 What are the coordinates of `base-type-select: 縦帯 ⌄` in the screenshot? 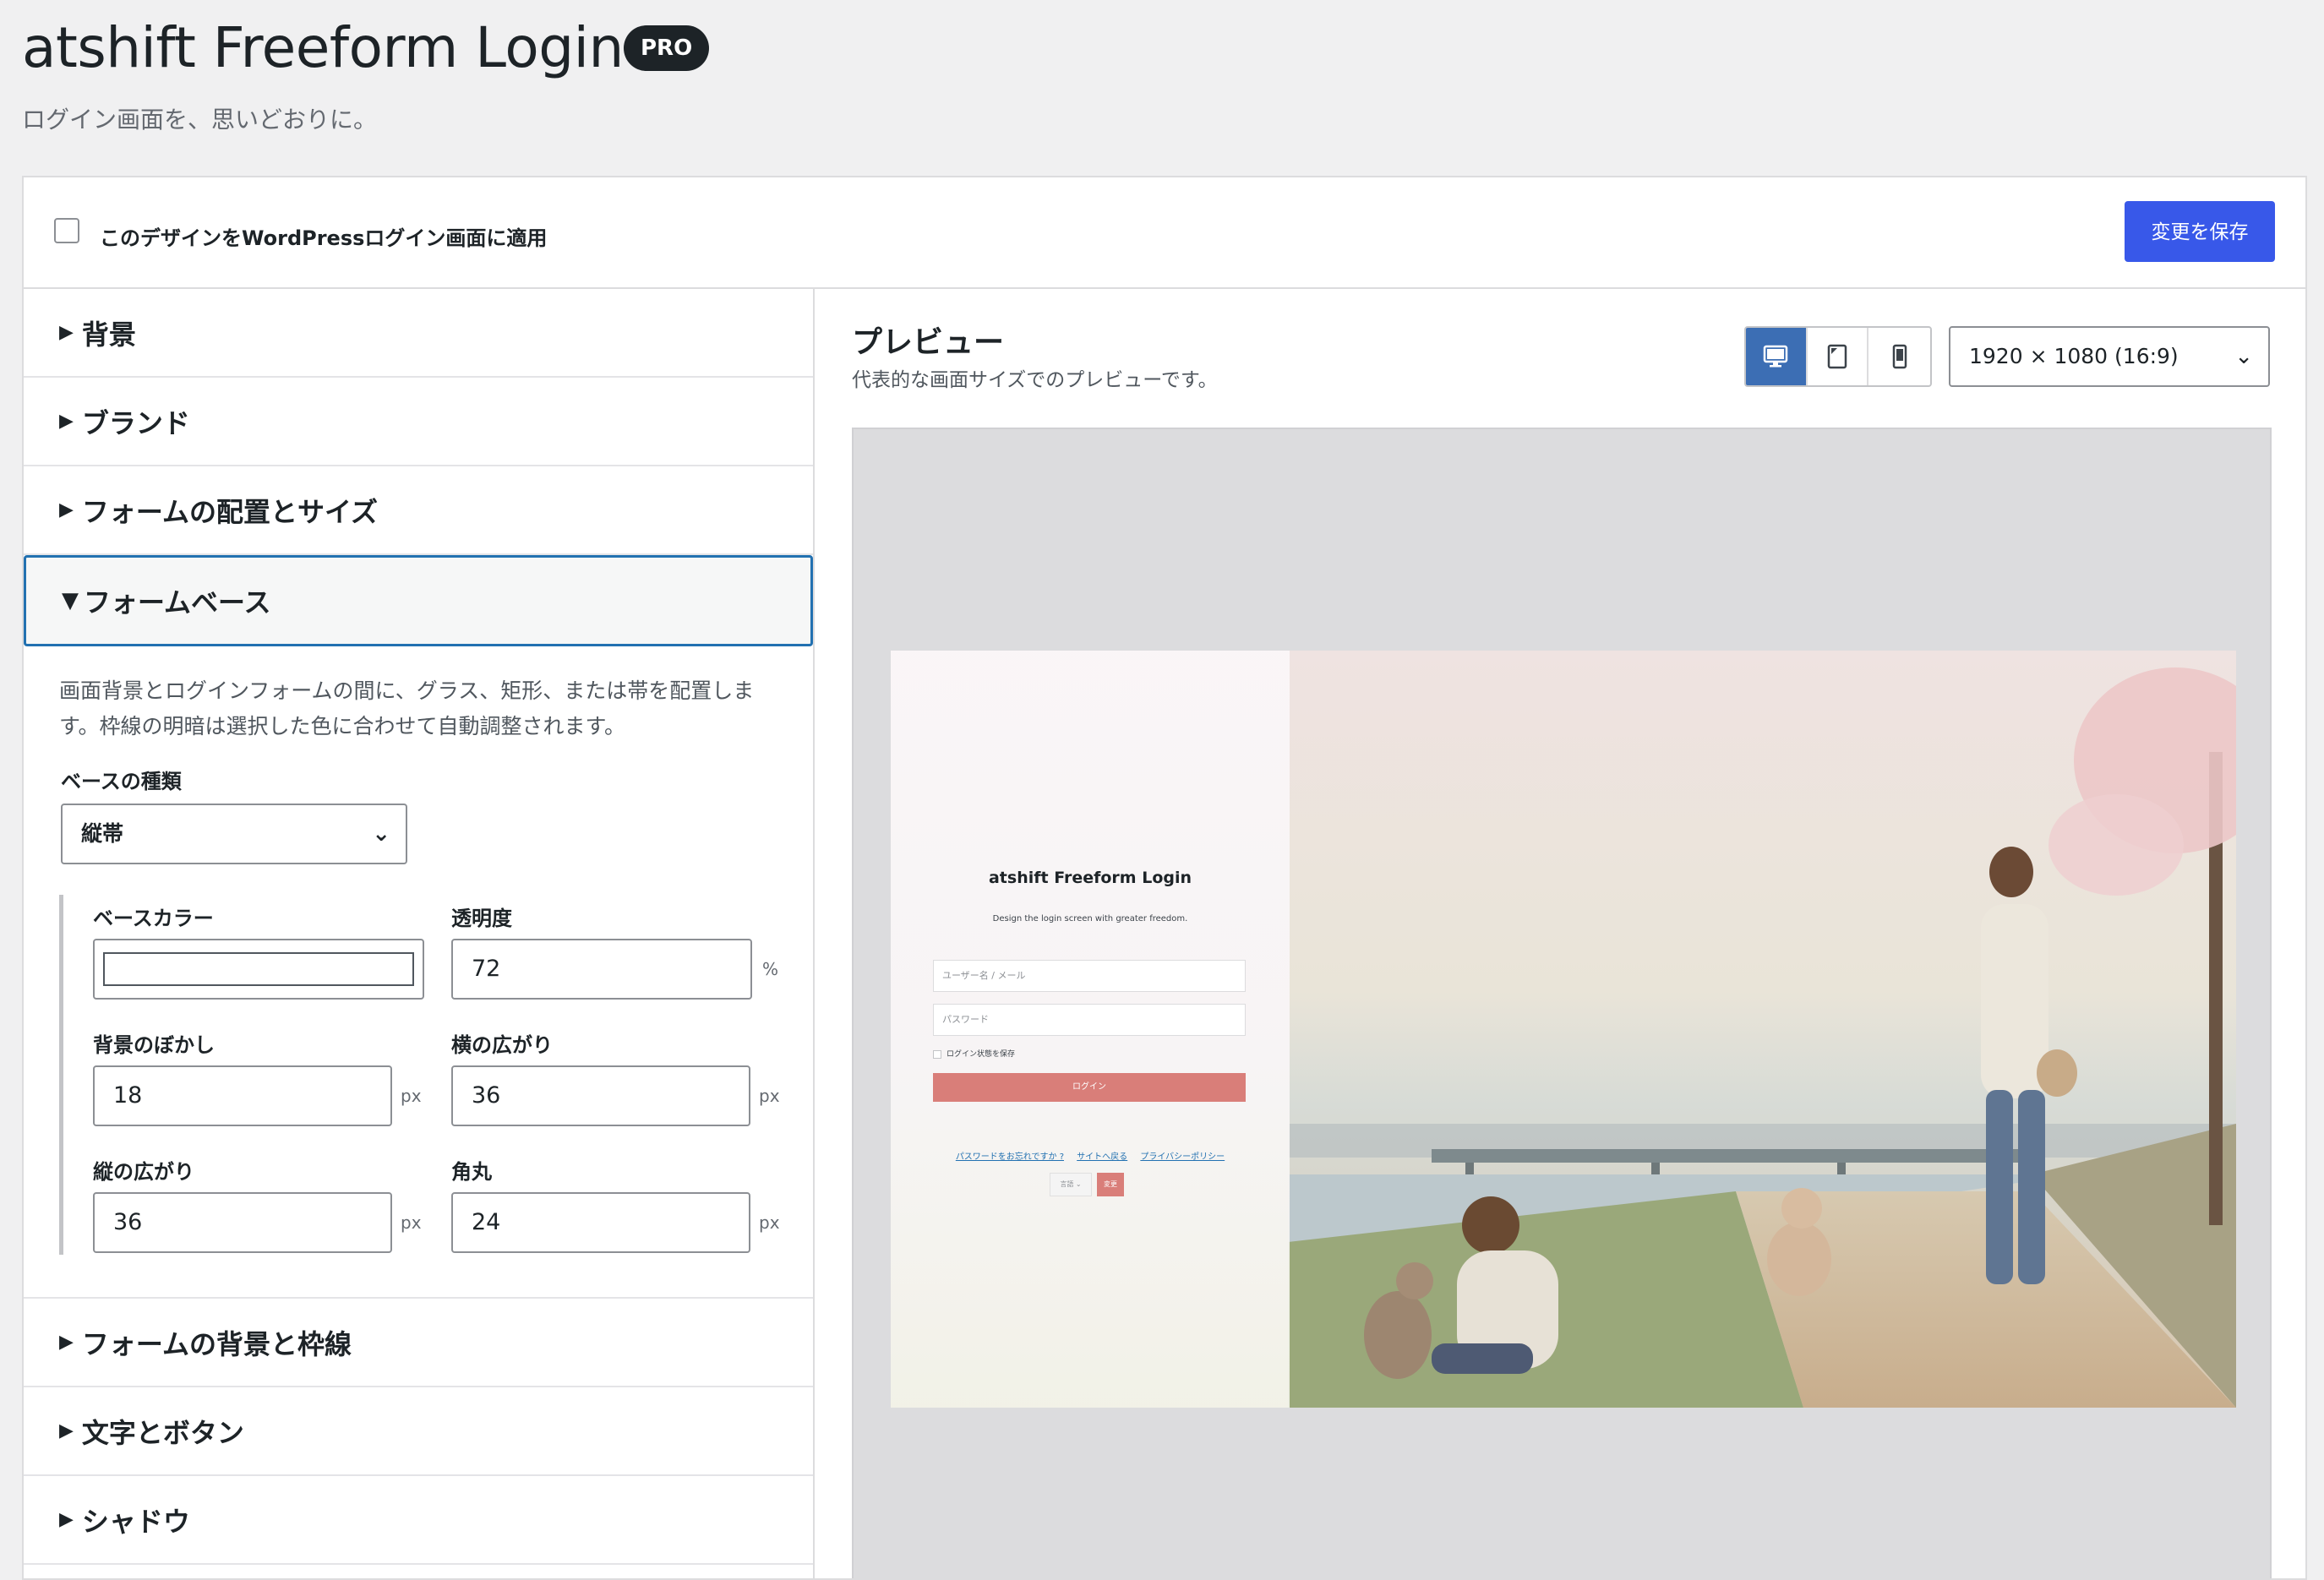 It's located at (234, 834).